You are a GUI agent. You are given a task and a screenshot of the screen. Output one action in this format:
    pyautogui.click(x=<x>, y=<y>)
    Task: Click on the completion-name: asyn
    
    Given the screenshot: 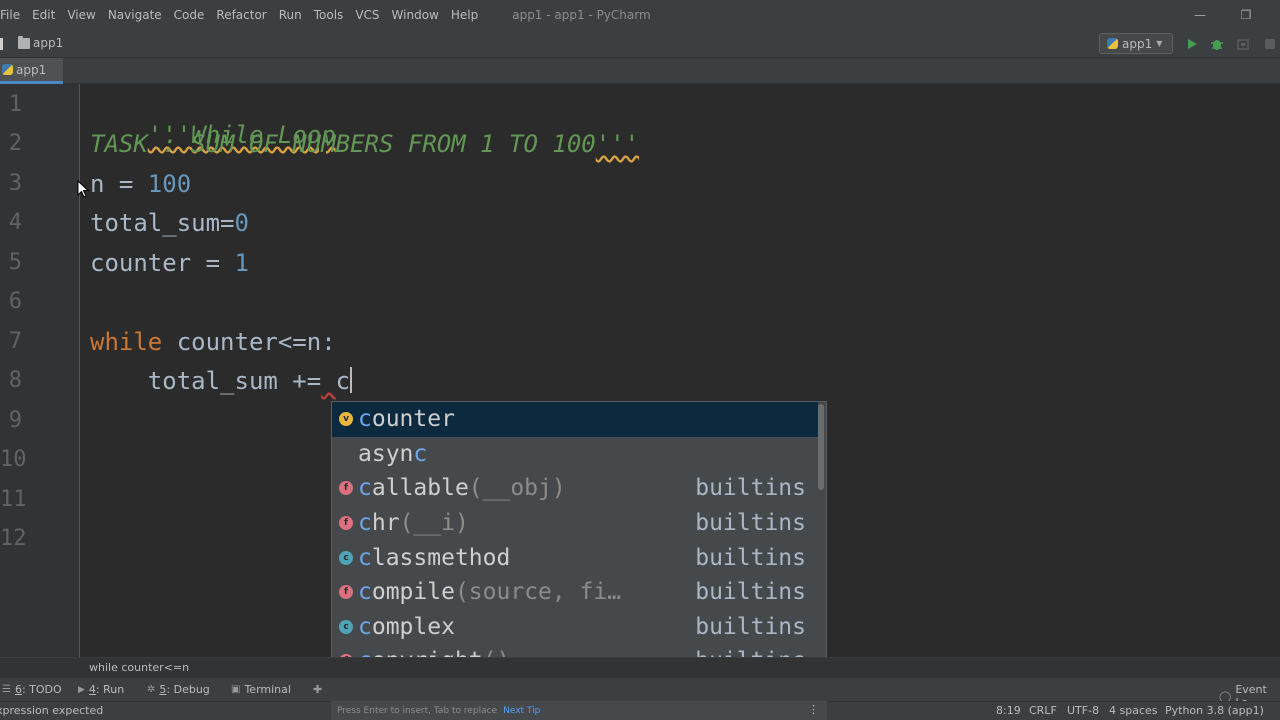 What is the action you would take?
    pyautogui.click(x=386, y=453)
    